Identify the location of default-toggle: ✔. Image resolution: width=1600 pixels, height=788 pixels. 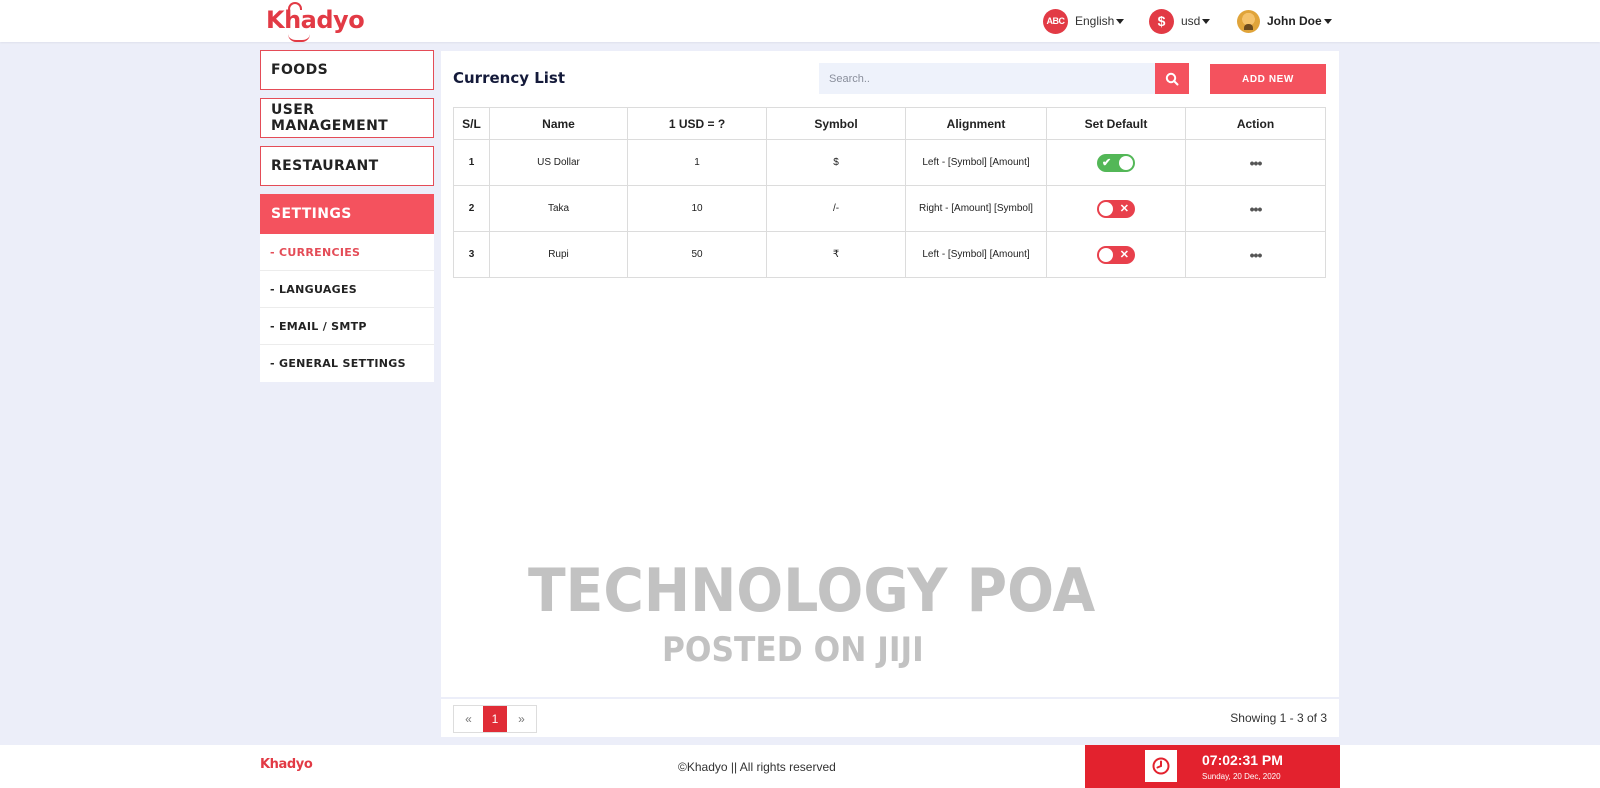
(1116, 162).